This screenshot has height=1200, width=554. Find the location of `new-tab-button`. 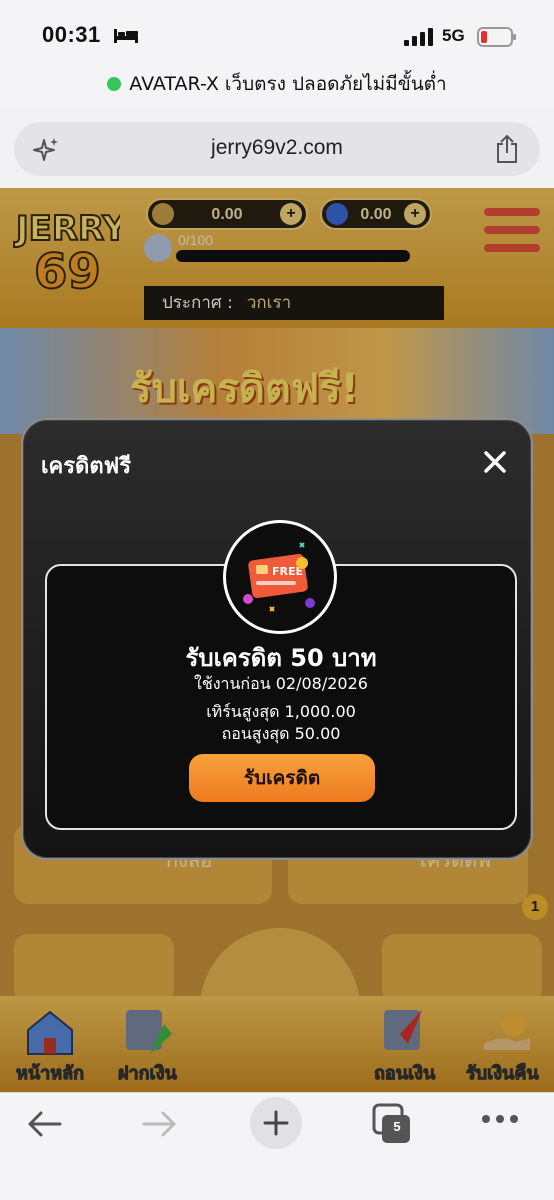

new-tab-button is located at coordinates (276, 1123).